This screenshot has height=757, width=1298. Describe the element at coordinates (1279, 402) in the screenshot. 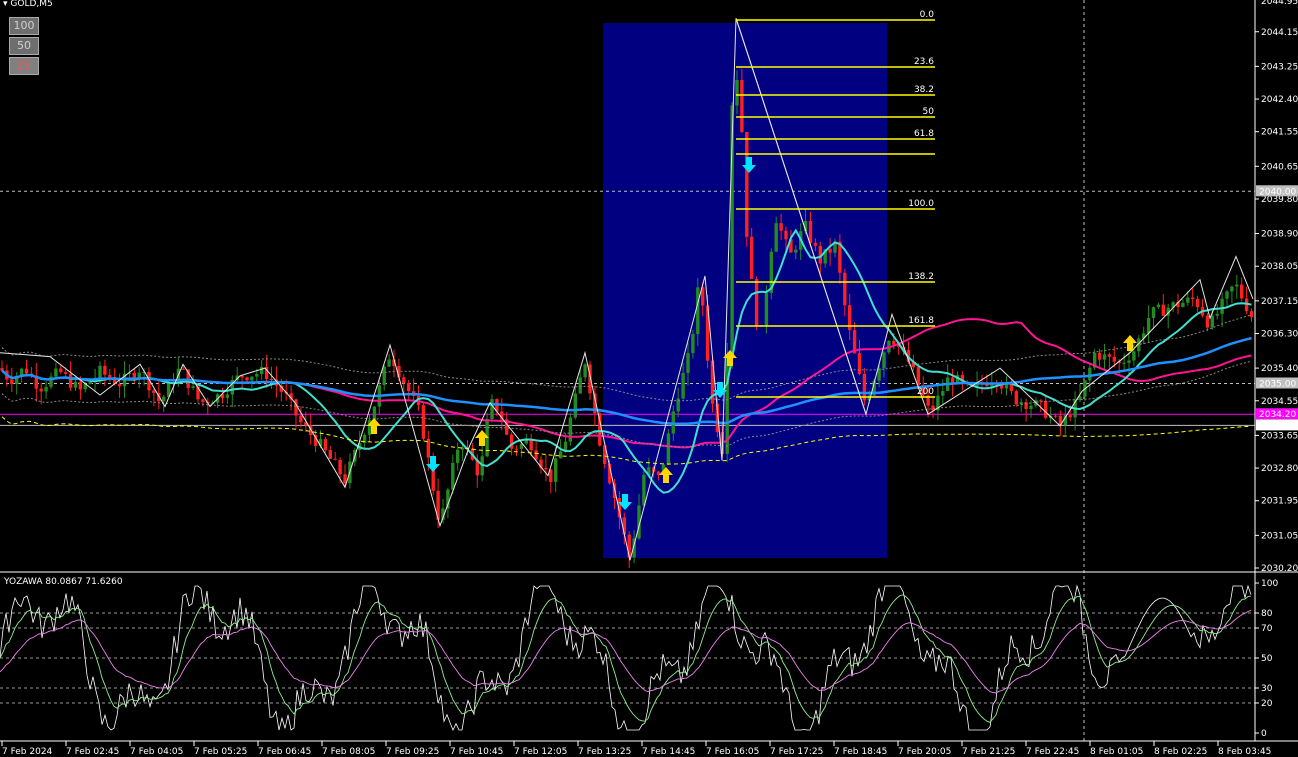

I see `price-tick-label: 2034.55` at that location.